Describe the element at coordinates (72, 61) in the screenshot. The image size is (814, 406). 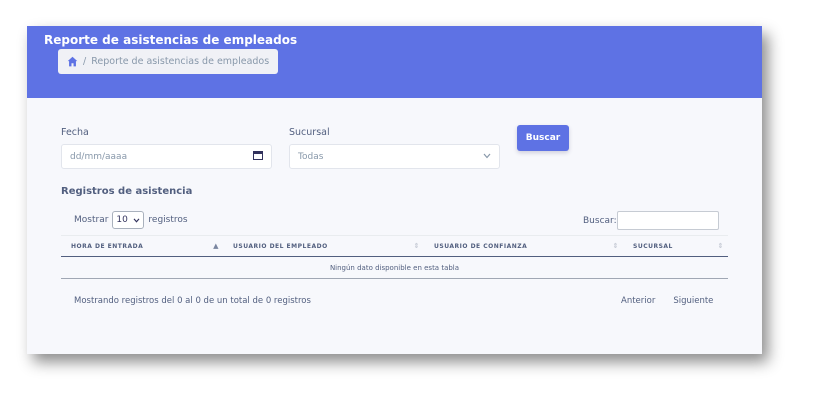
I see `home-icon` at that location.